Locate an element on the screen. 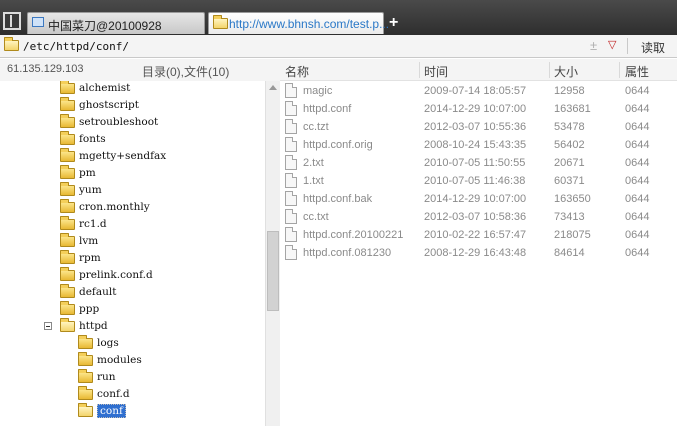 The width and height of the screenshot is (677, 426). tree-item: conf is located at coordinates (132, 412).